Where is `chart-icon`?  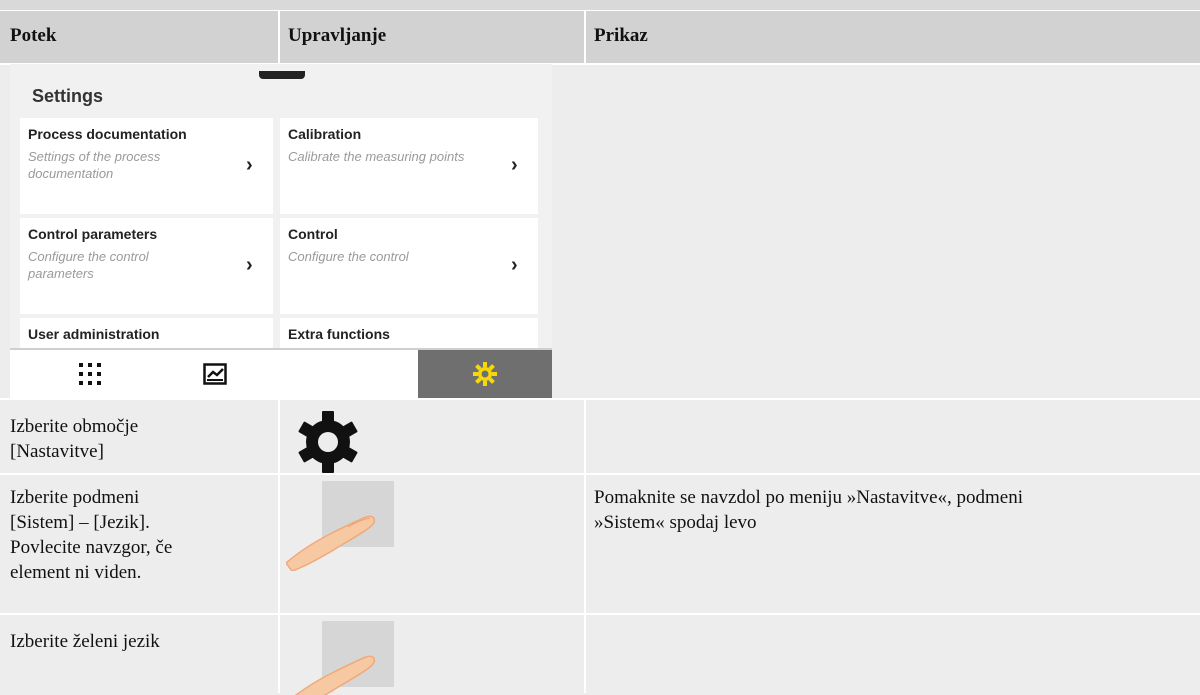
chart-icon is located at coordinates (215, 374).